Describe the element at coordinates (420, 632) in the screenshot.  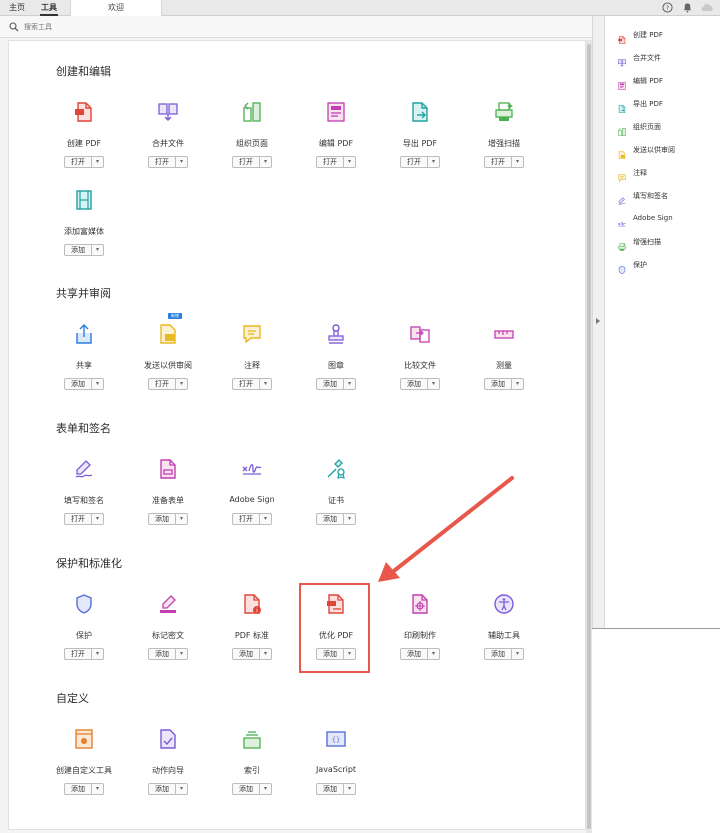
I see `tool-tile: 印刷制作 添加 ▾` at that location.